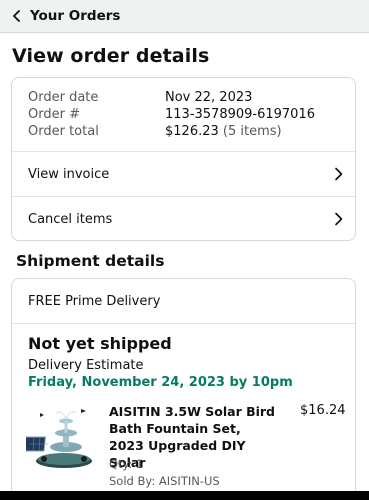 The height and width of the screenshot is (500, 369). I want to click on bottom-system-bar, so click(184, 495).